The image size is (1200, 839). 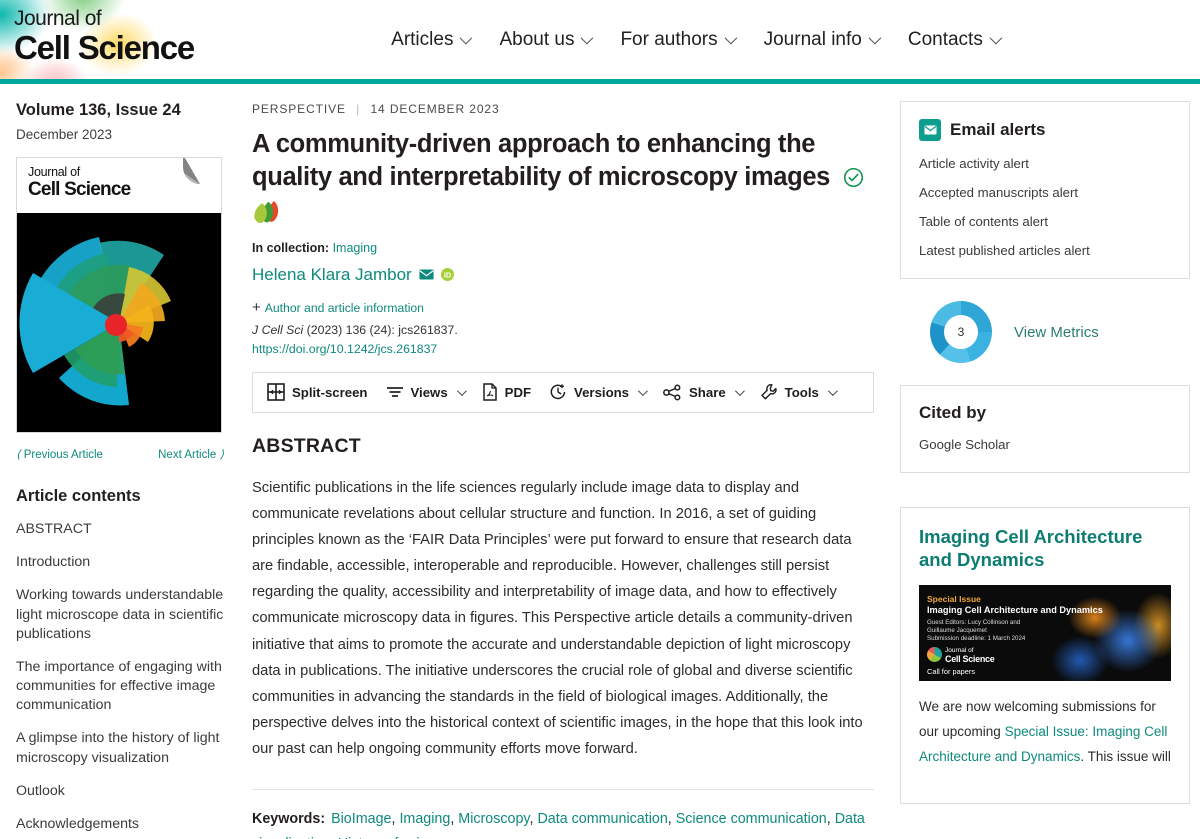 I want to click on views-button: Views, so click(x=426, y=392).